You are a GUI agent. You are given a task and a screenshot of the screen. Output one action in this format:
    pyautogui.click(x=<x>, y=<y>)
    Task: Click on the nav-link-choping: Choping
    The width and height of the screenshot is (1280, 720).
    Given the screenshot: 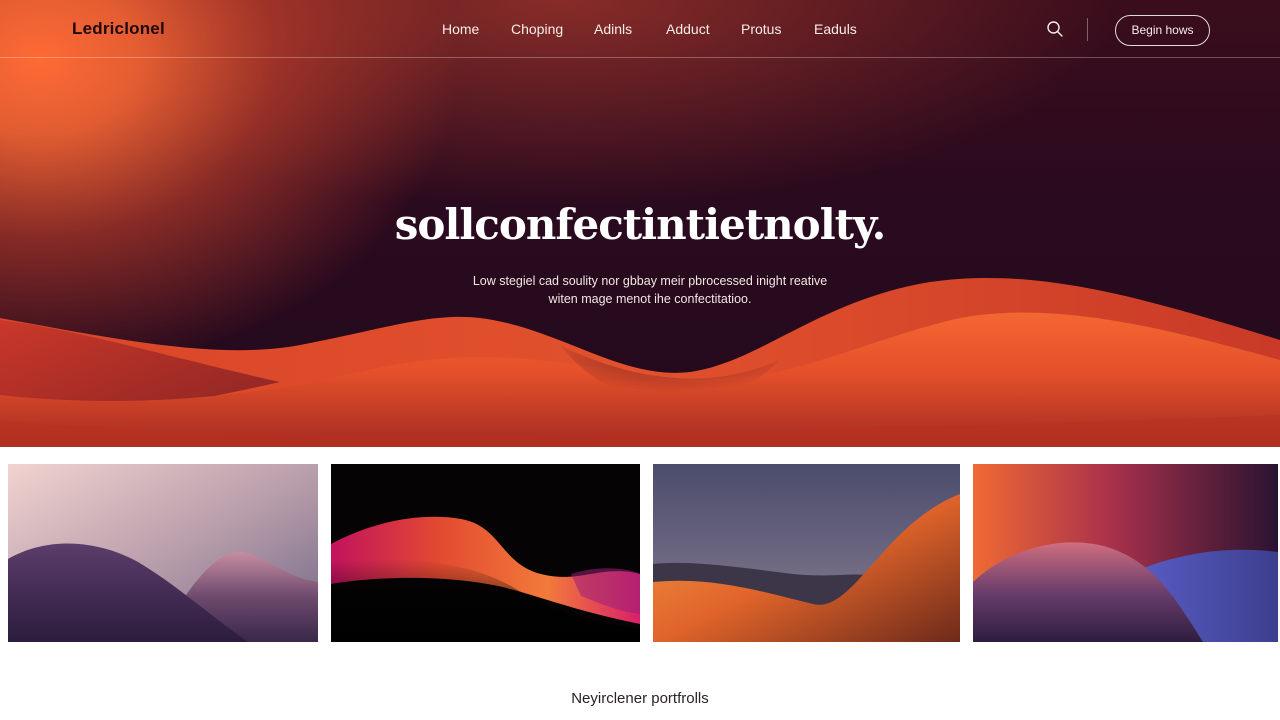 What is the action you would take?
    pyautogui.click(x=537, y=29)
    